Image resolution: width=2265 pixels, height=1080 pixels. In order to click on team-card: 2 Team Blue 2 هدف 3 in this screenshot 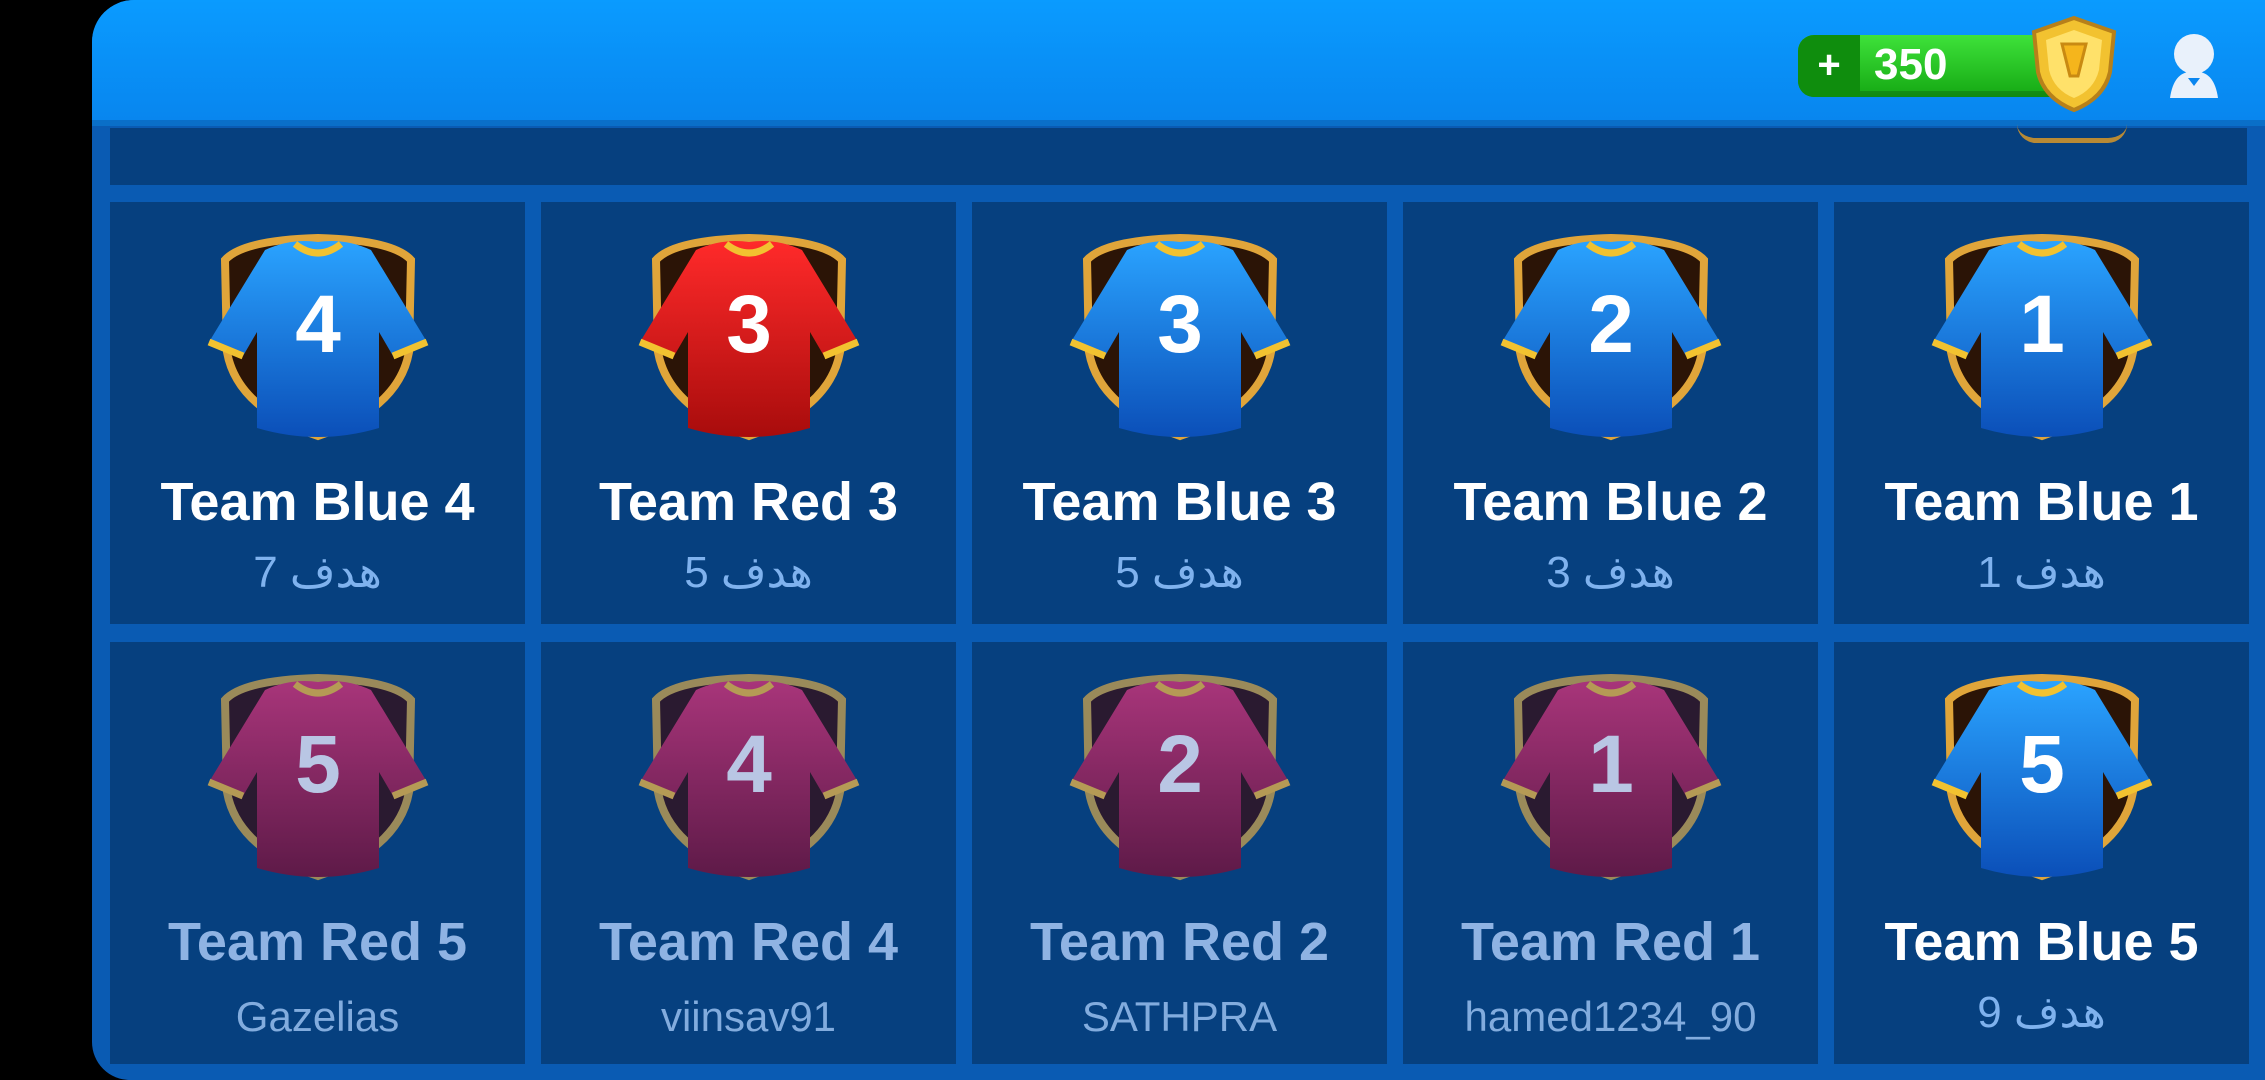, I will do `click(1610, 413)`.